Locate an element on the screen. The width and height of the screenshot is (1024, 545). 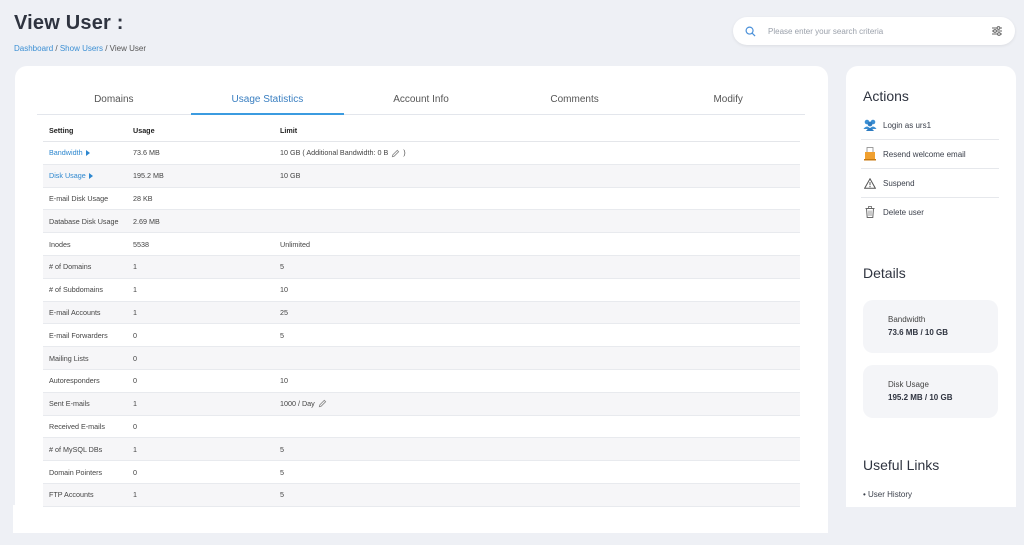
caret-right-icon is located at coordinates (90, 176).